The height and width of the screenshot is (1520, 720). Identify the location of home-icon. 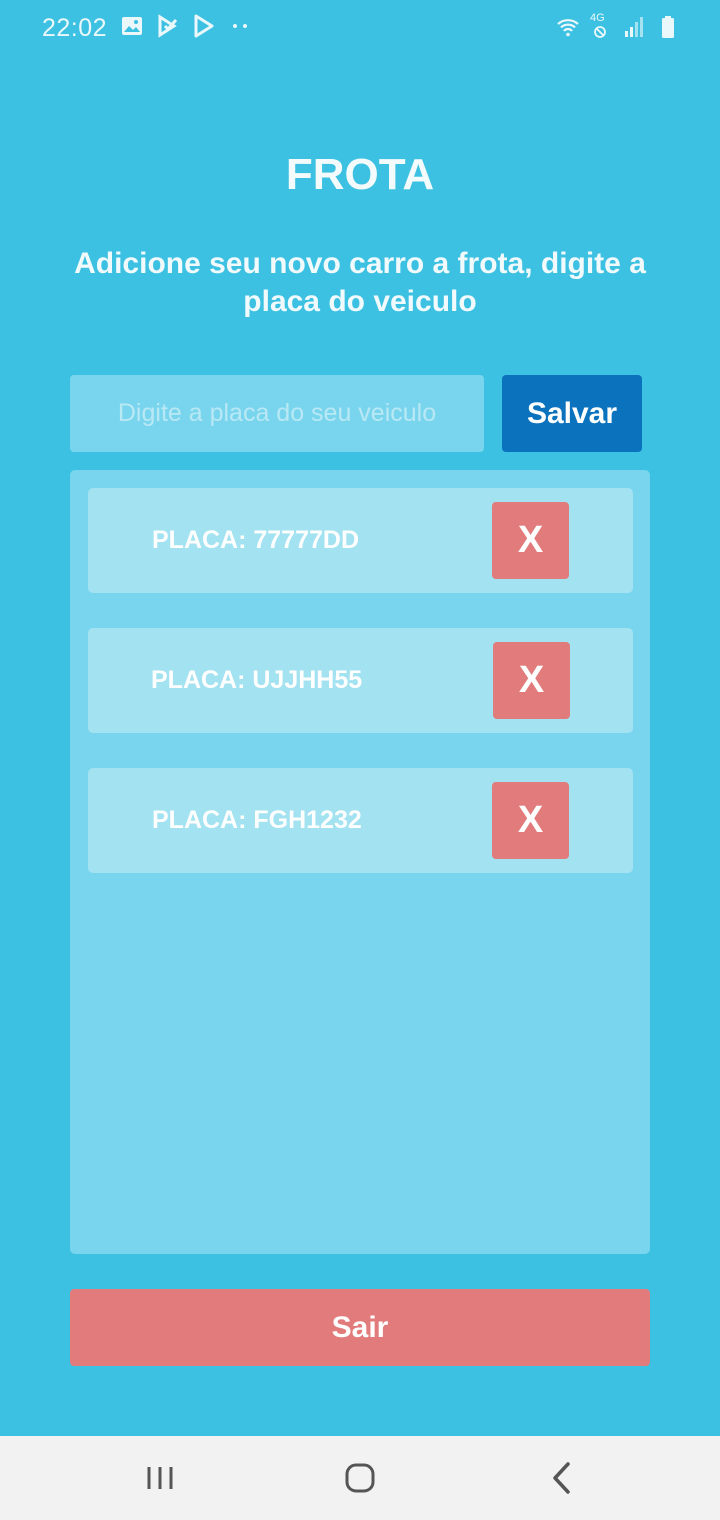
(360, 1478).